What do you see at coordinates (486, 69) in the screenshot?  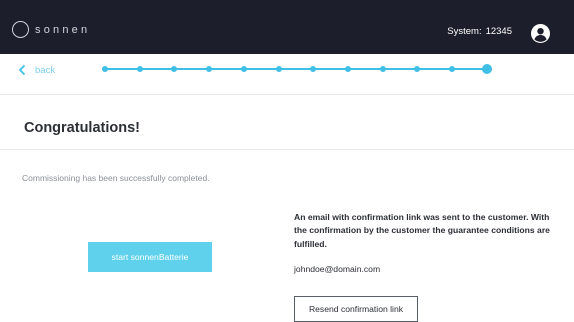 I see `step-dot-current` at bounding box center [486, 69].